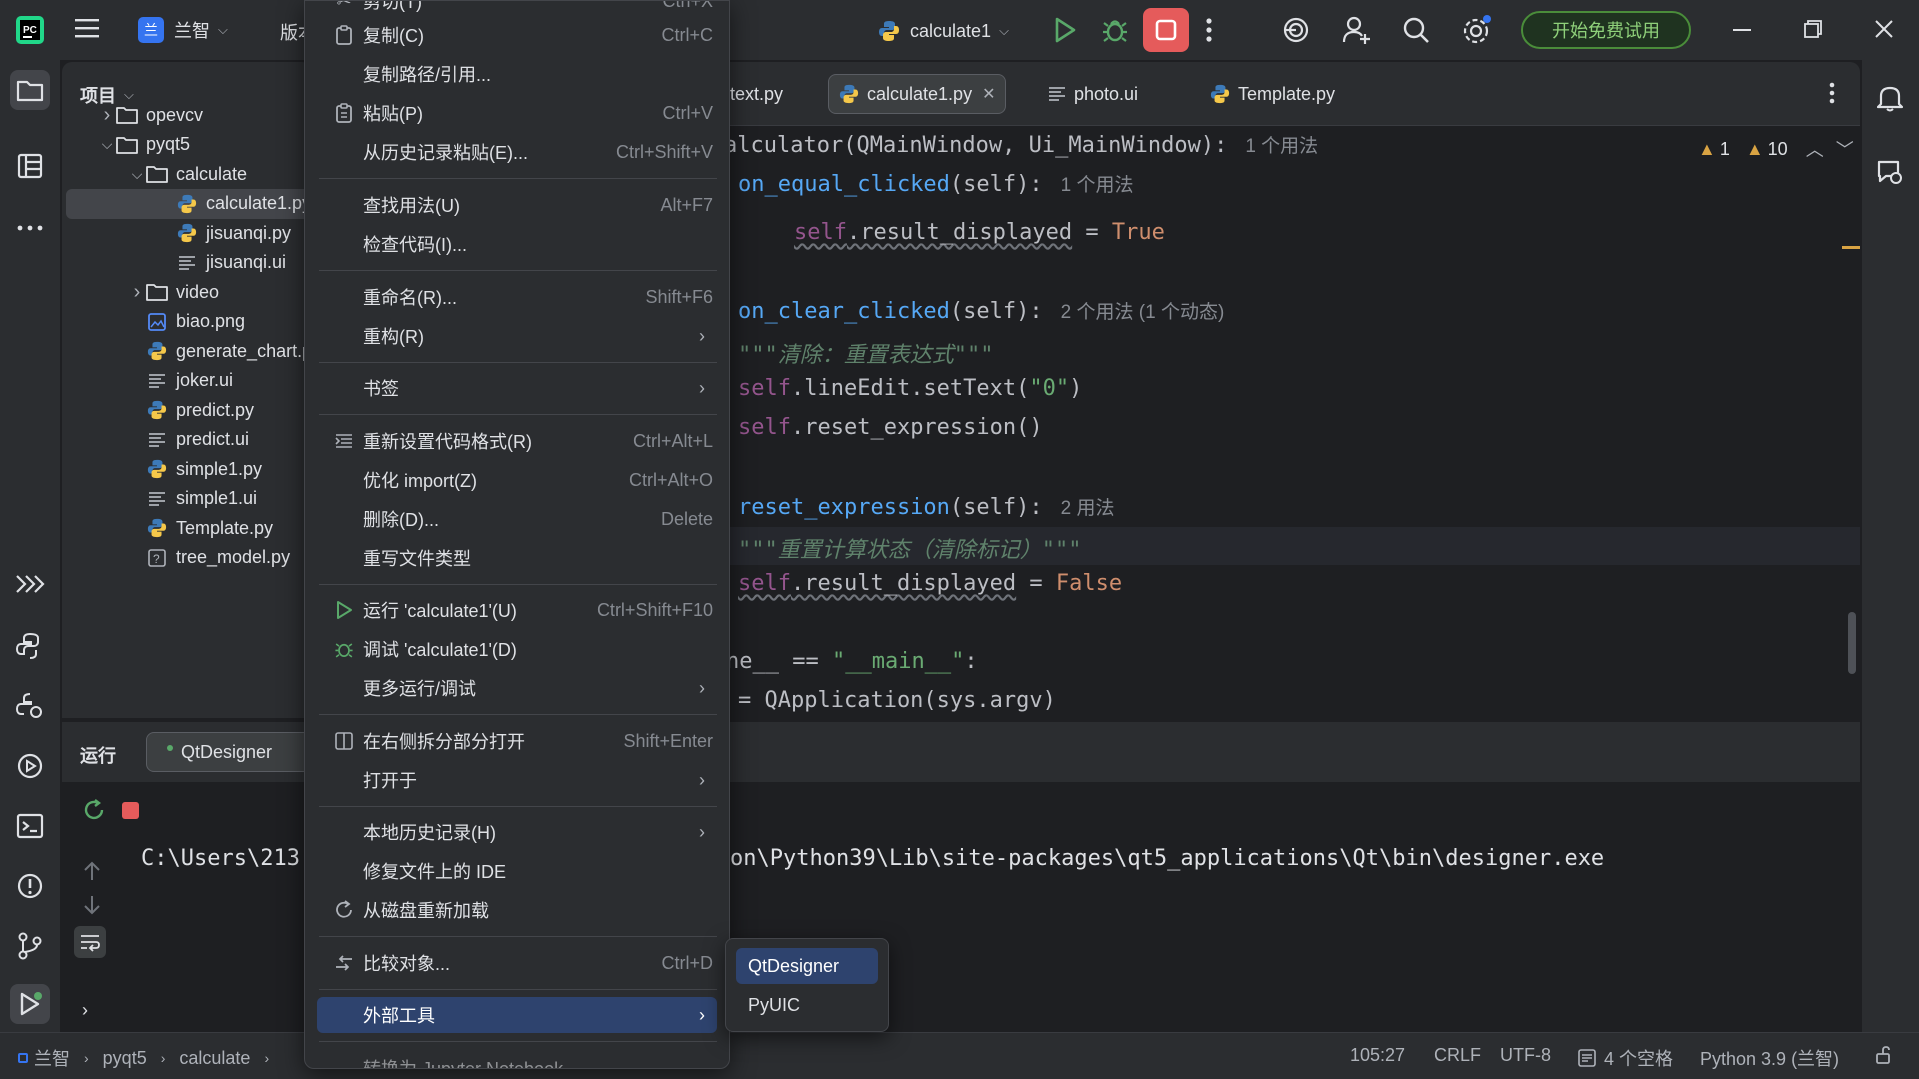  I want to click on read-only-lock-icon, so click(1884, 1055).